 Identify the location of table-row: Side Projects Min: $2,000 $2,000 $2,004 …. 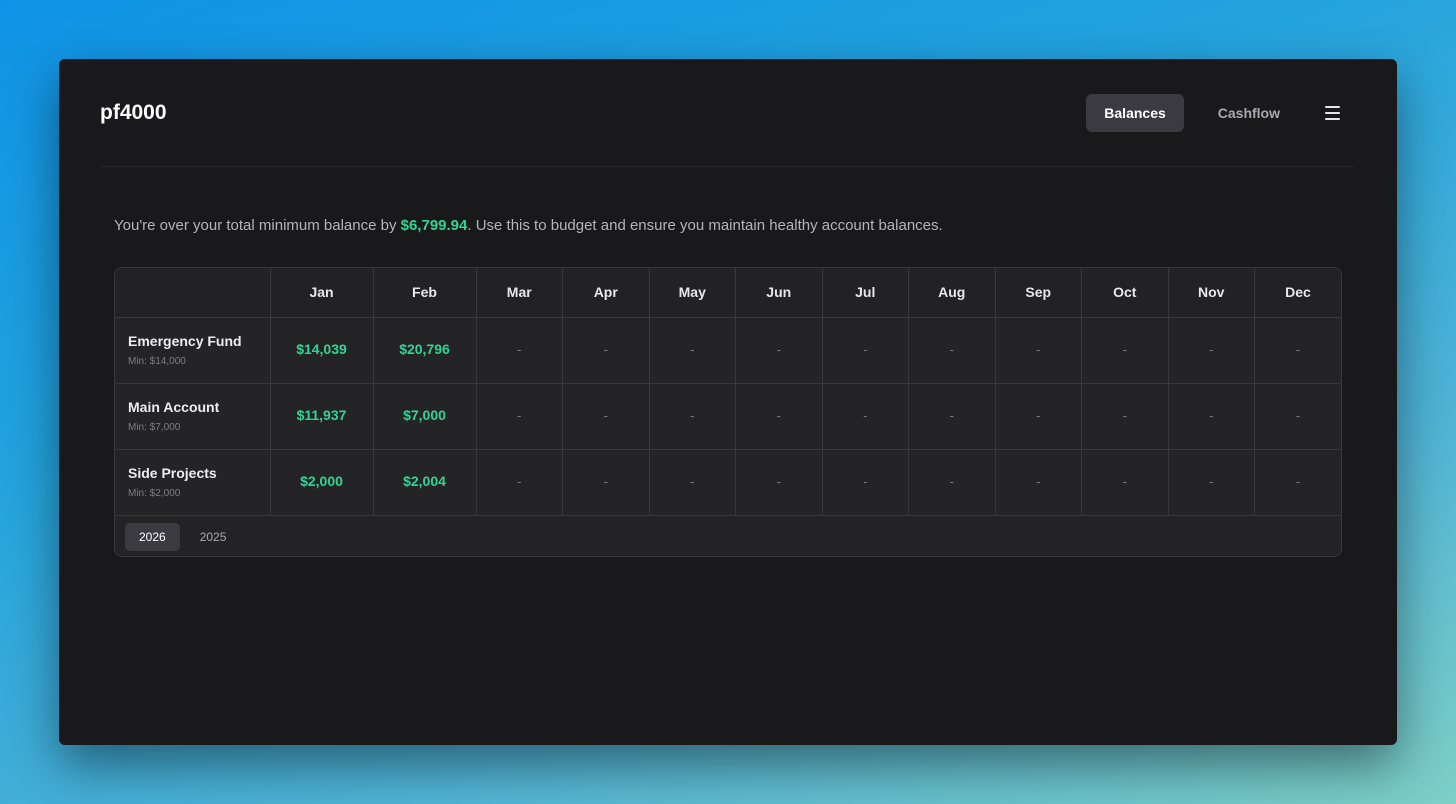
(728, 482).